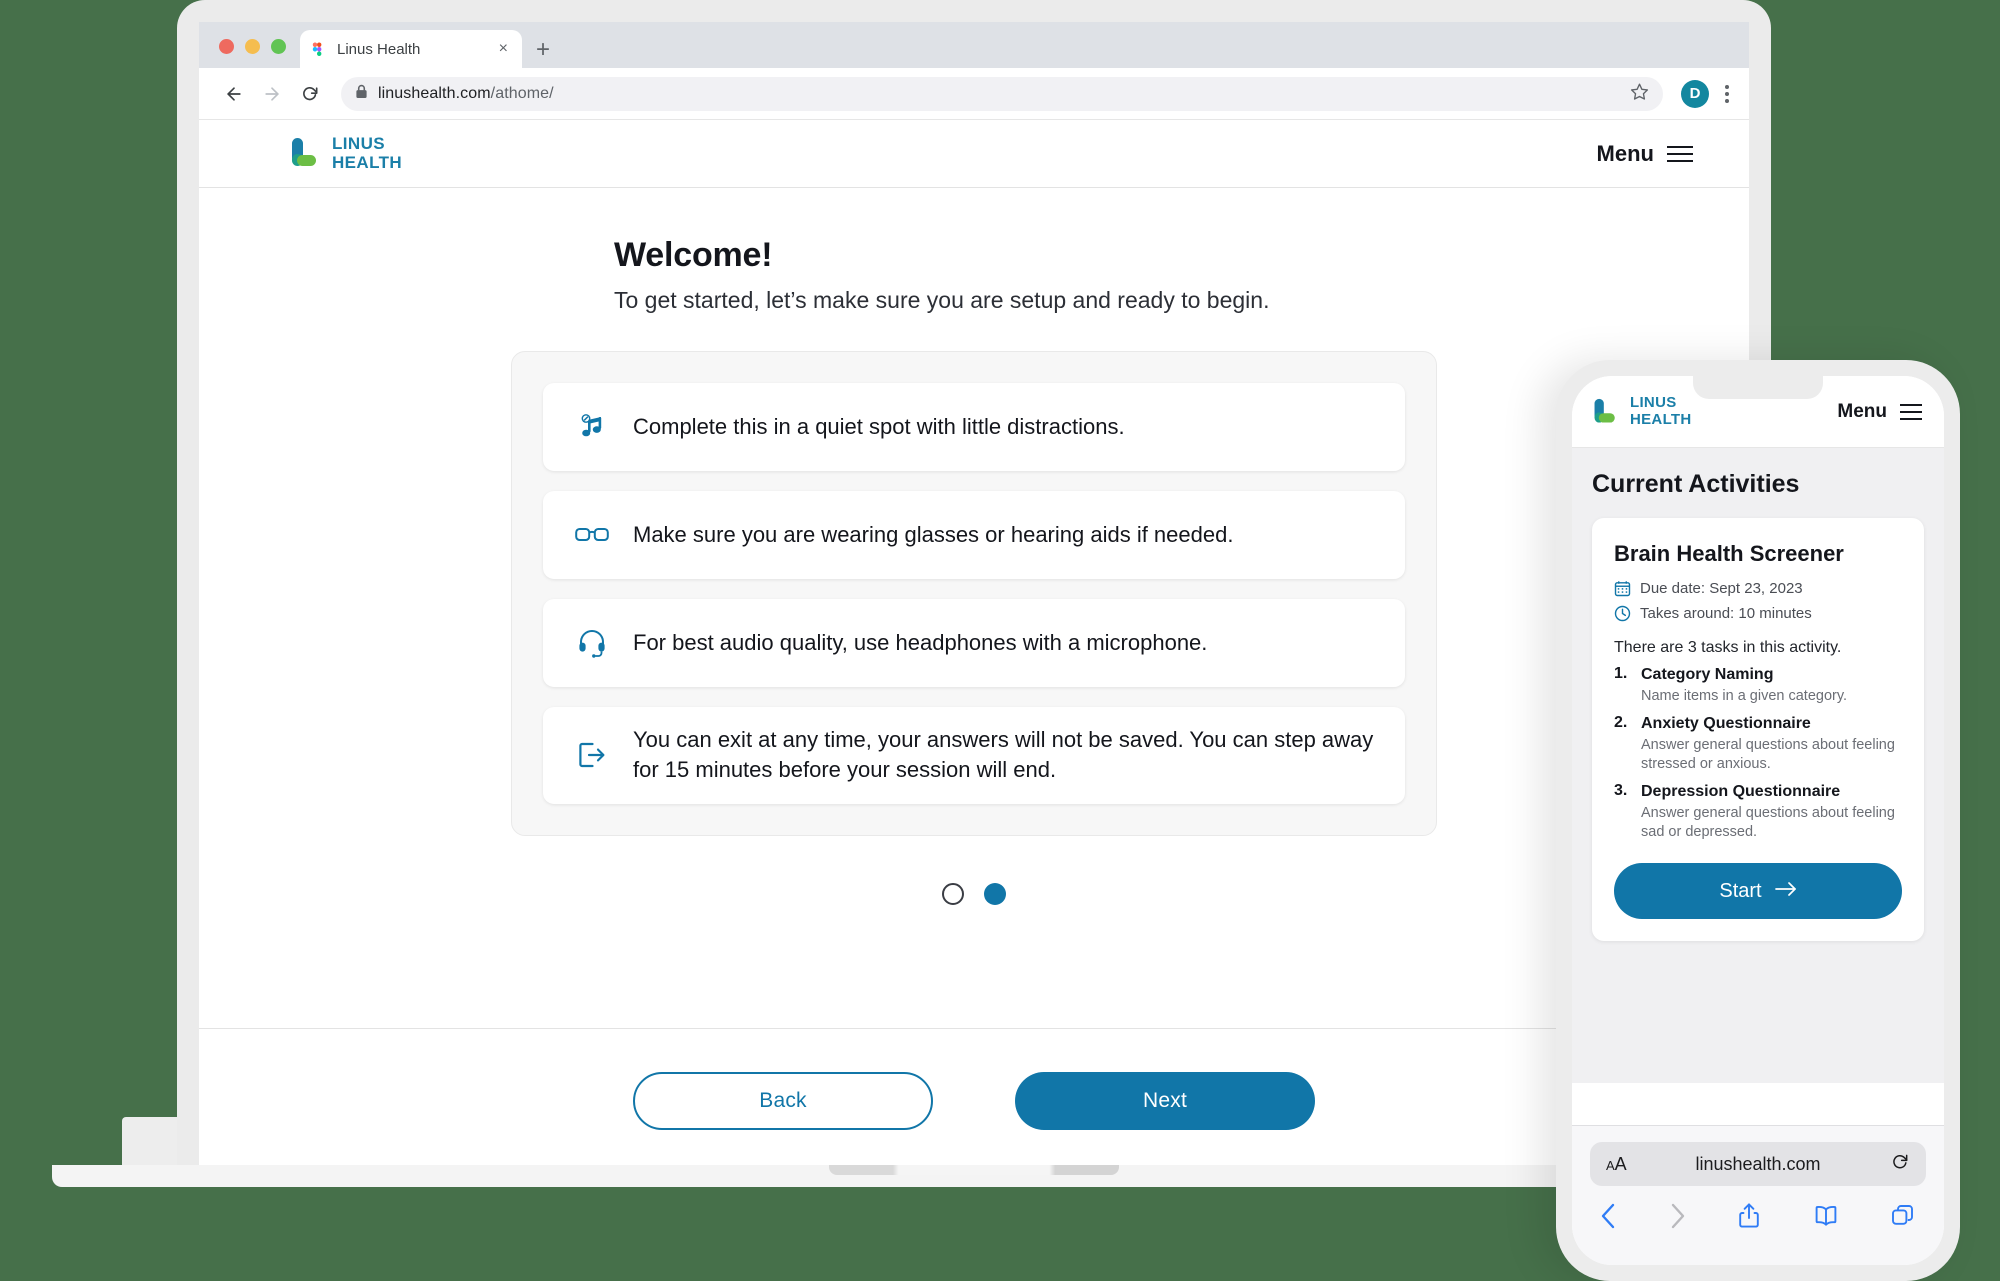 This screenshot has width=2000, height=1281. What do you see at coordinates (252, 46) in the screenshot?
I see `minimize-window-button` at bounding box center [252, 46].